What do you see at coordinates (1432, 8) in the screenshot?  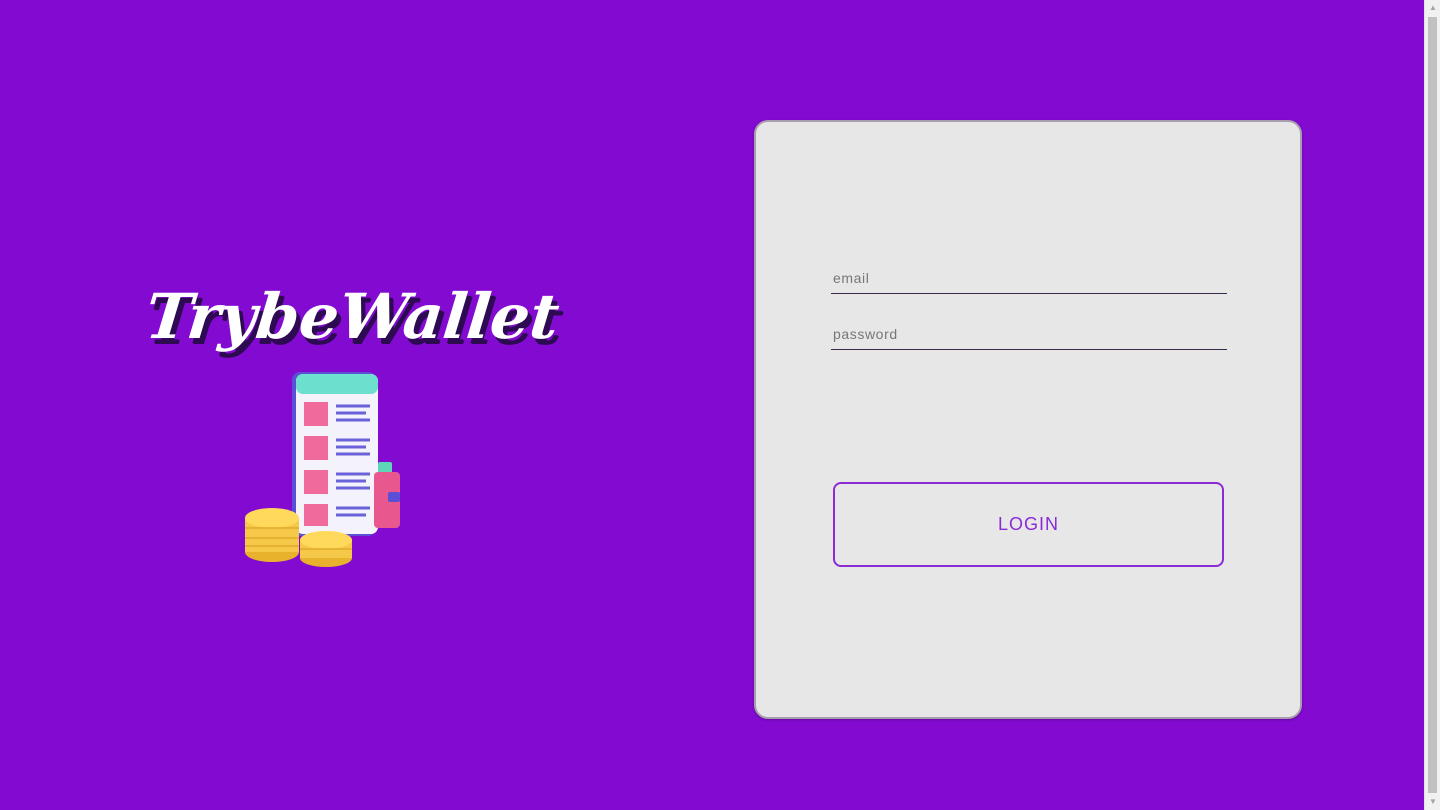 I see `scroll-up-icon: ▲` at bounding box center [1432, 8].